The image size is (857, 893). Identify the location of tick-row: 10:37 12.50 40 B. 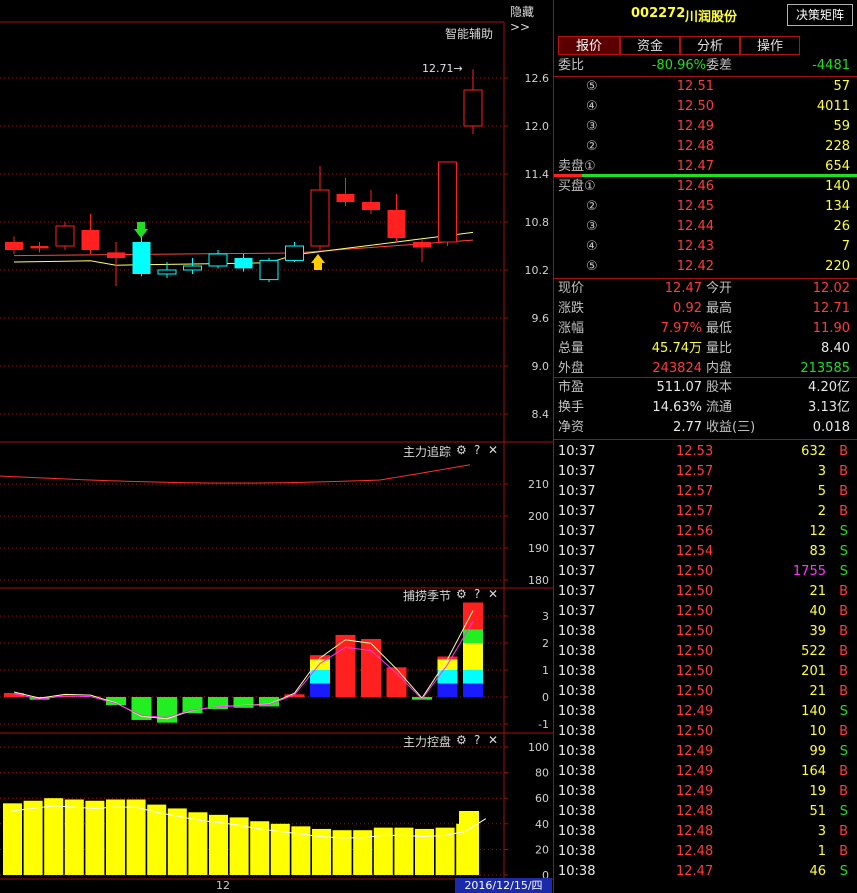
(704, 612).